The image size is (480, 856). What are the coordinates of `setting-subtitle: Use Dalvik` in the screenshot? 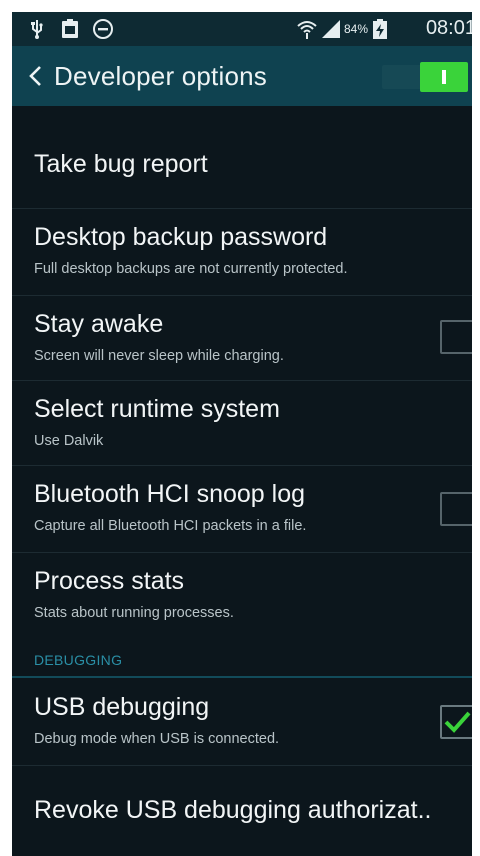 It's located at (69, 441).